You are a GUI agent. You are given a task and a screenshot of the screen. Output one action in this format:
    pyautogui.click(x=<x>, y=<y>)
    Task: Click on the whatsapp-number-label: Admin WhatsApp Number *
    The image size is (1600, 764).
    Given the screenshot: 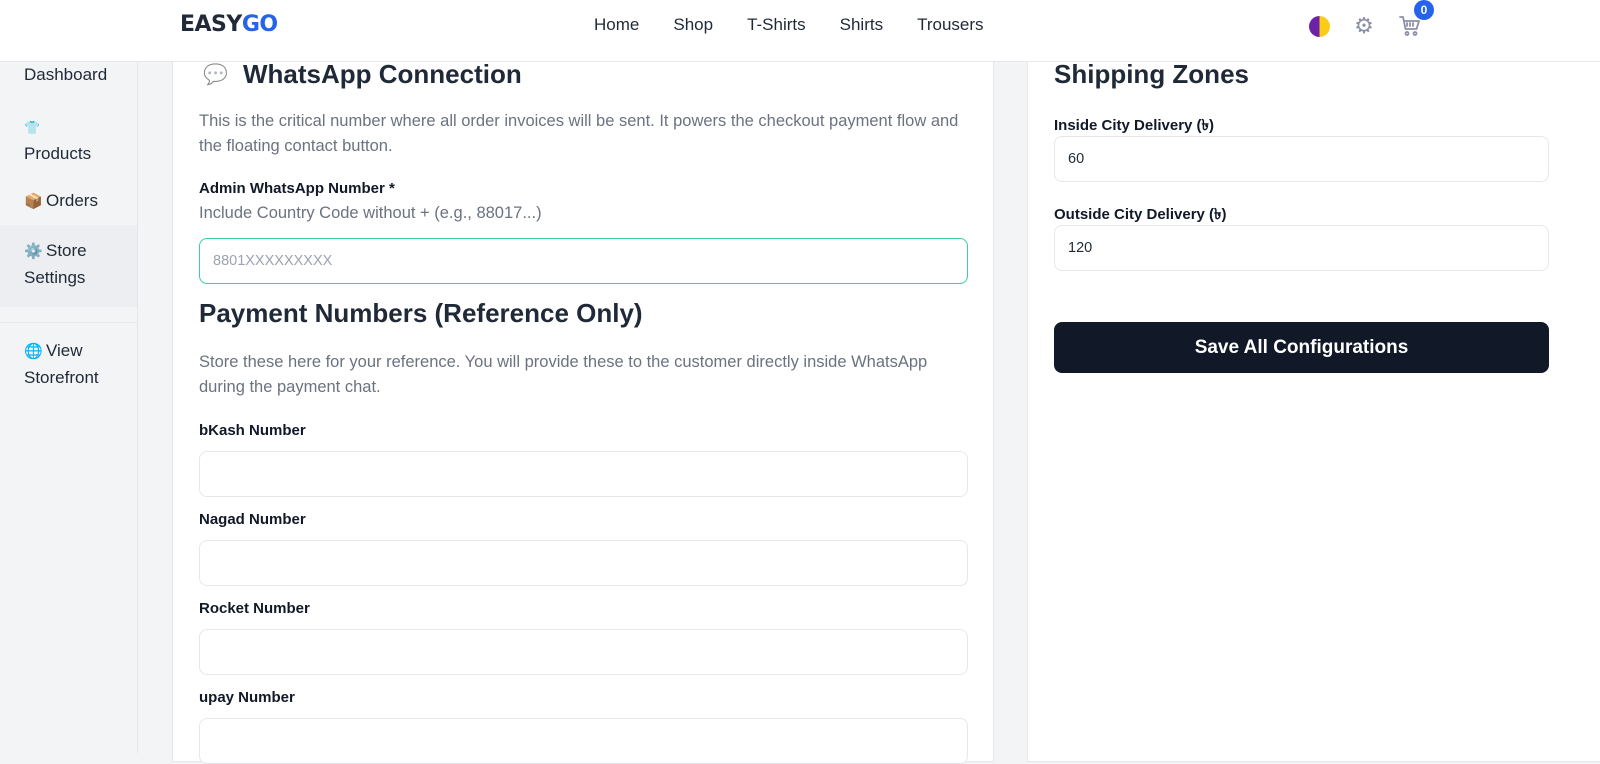 What is the action you would take?
    pyautogui.click(x=297, y=188)
    